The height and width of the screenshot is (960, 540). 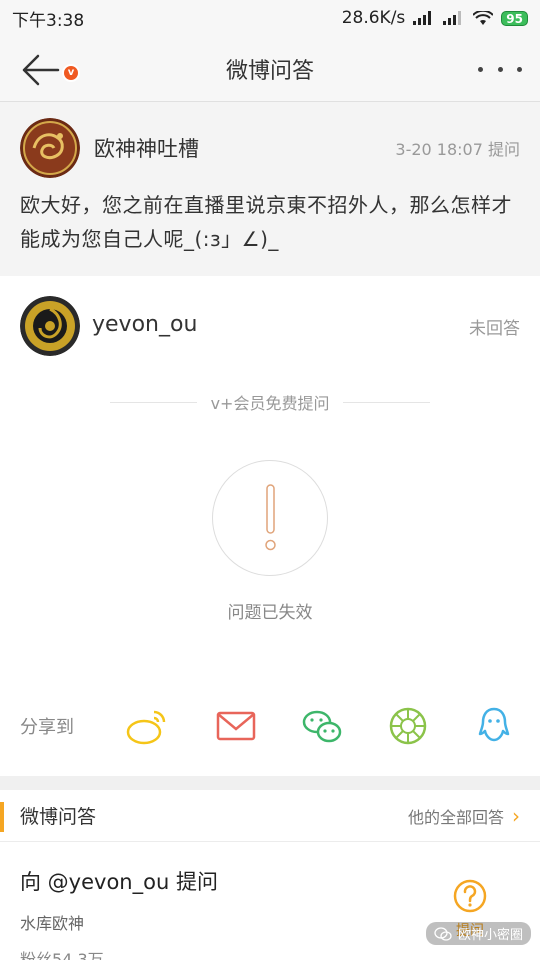 I want to click on asker-name: 欧神神吐槽, so click(x=244, y=148).